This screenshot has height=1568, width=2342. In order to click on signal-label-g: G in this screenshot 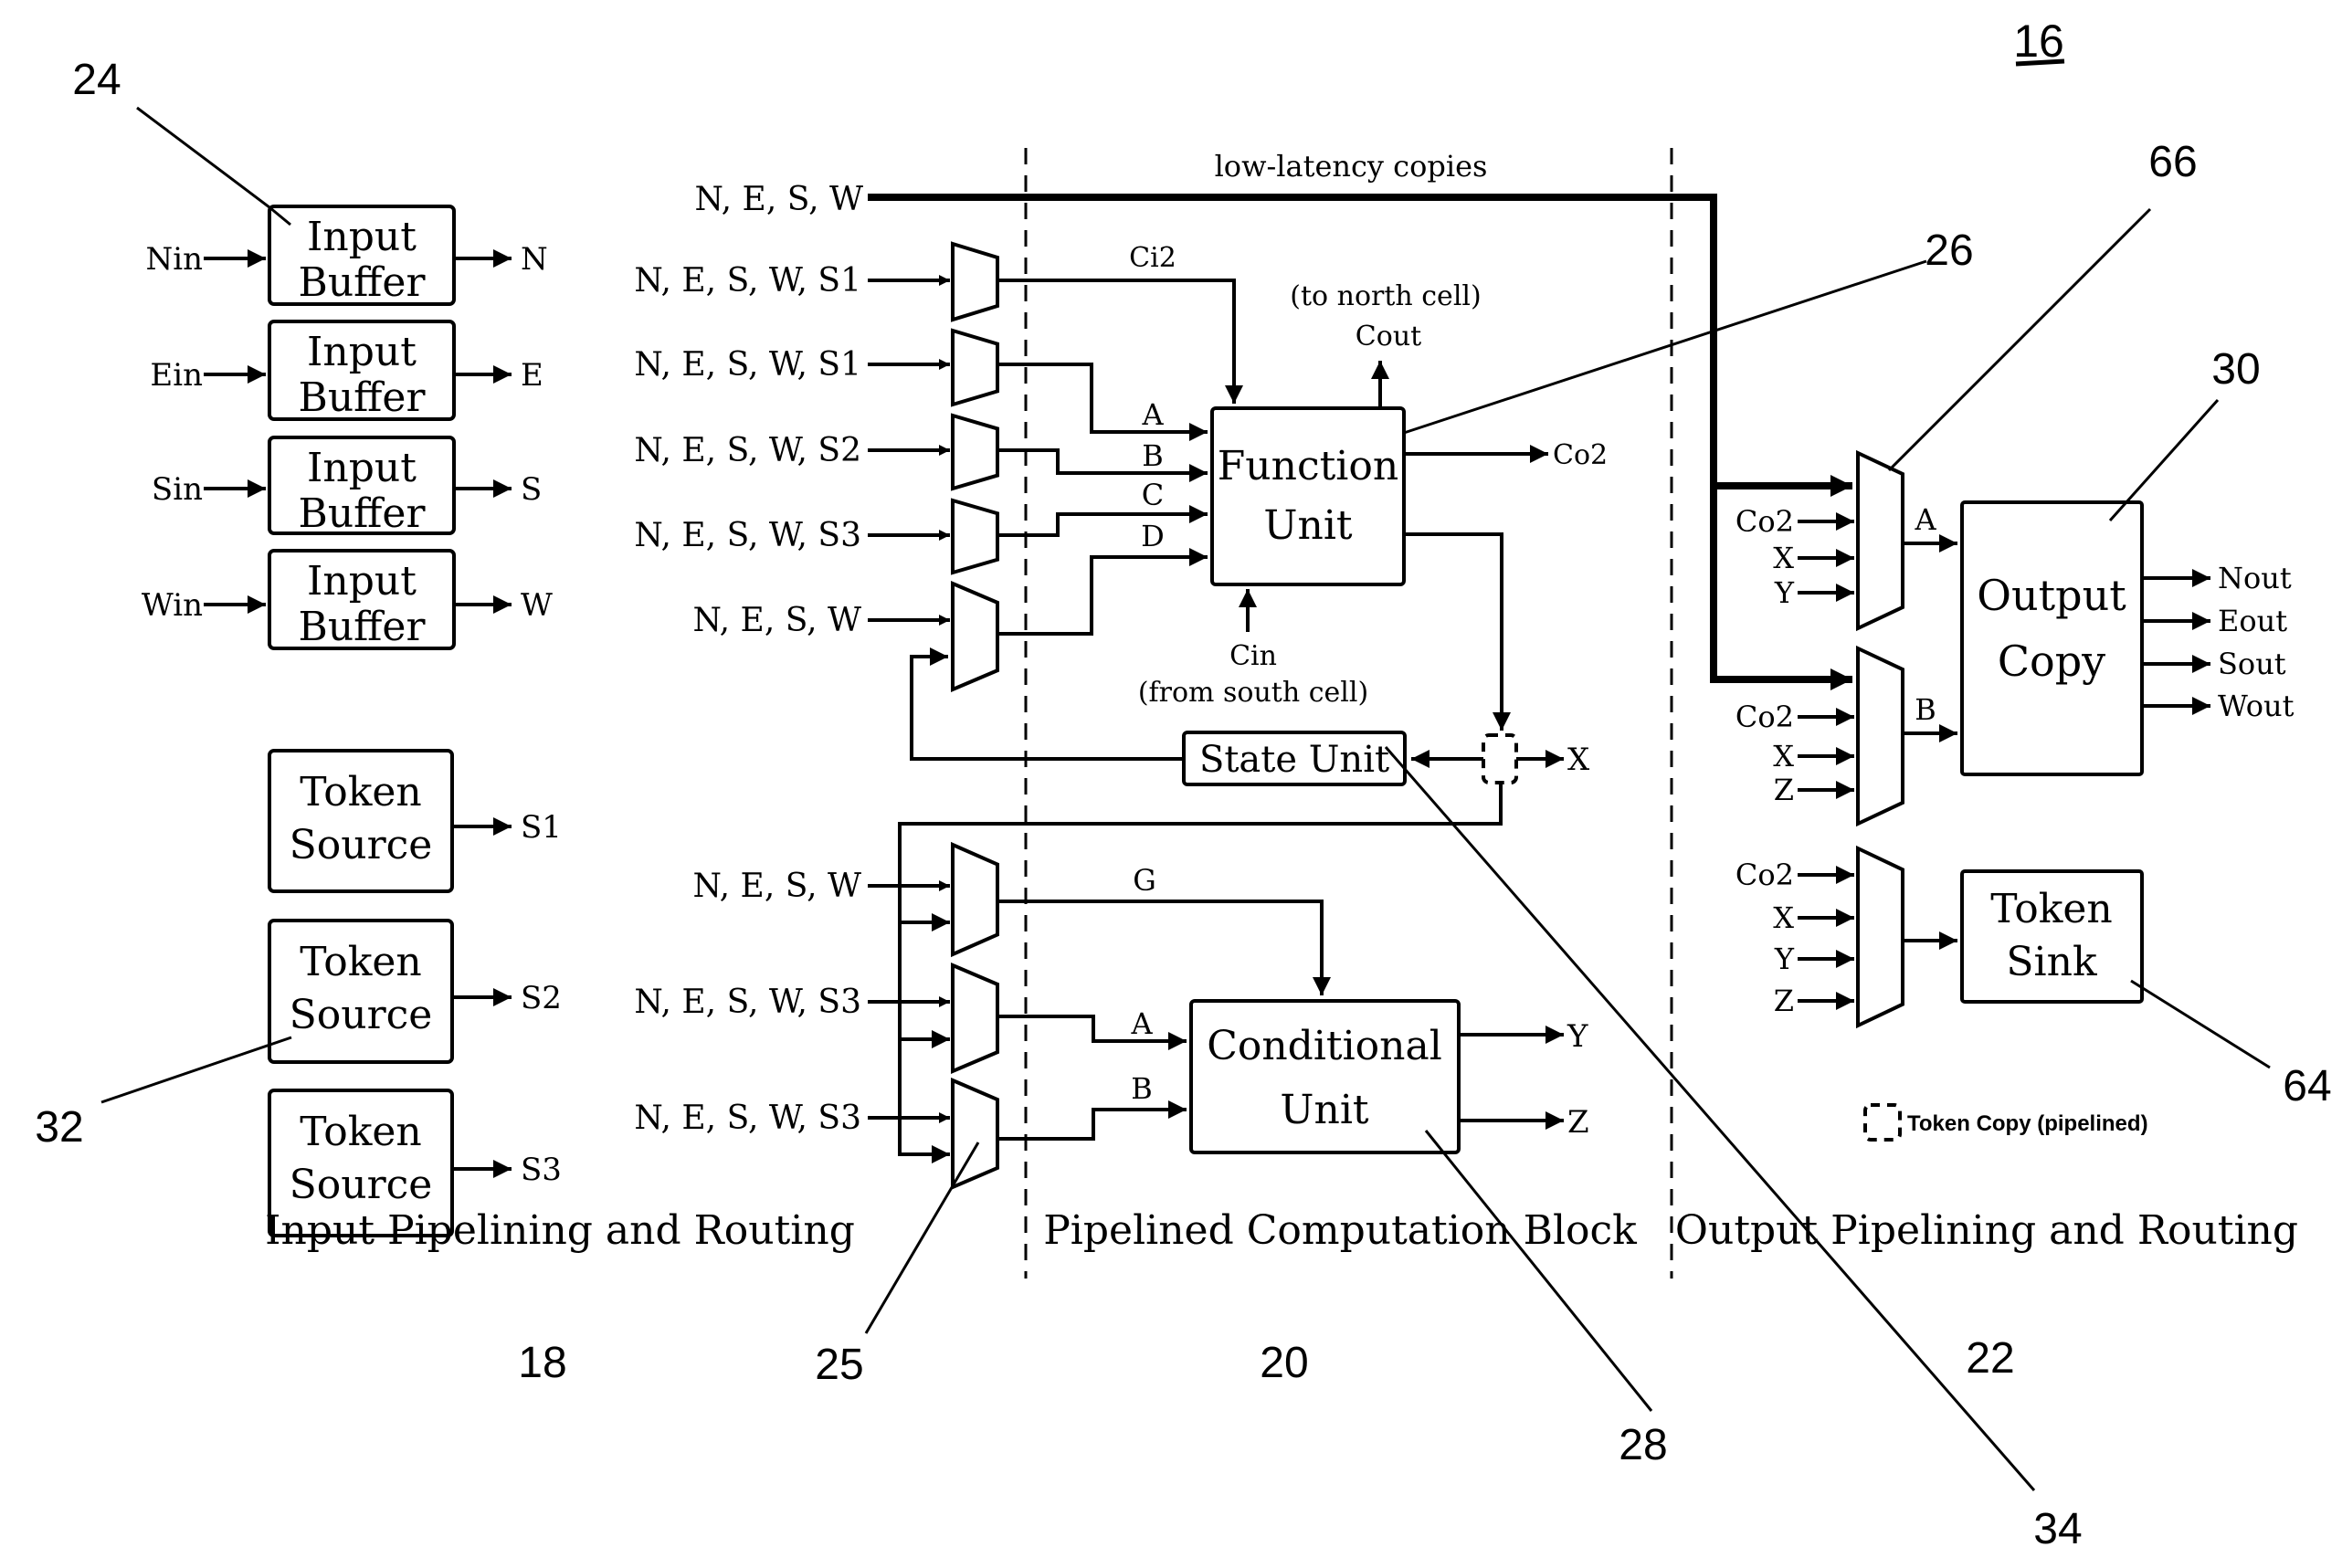, I will do `click(1144, 880)`.